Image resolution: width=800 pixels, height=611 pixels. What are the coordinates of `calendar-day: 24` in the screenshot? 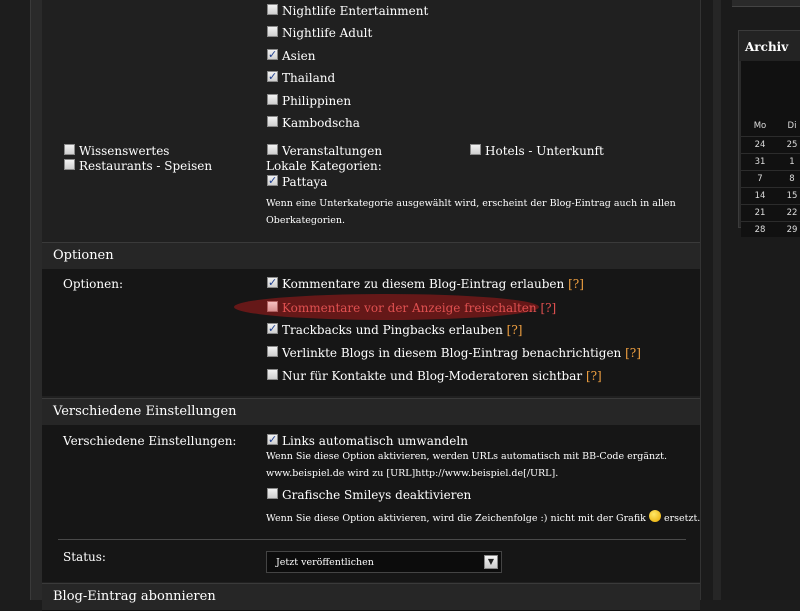 It's located at (760, 145).